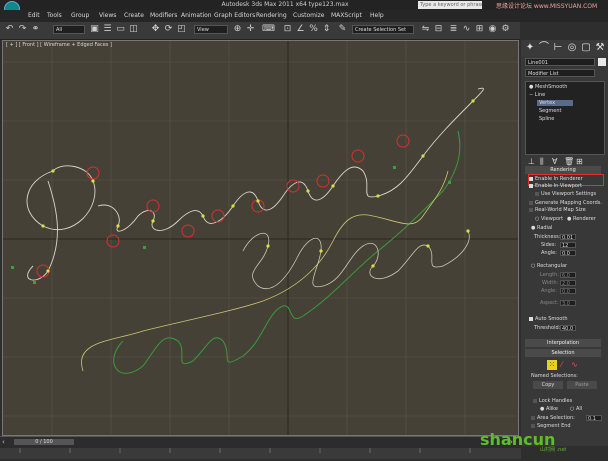  I want to click on time-slider: 0 / 100, so click(44, 442).